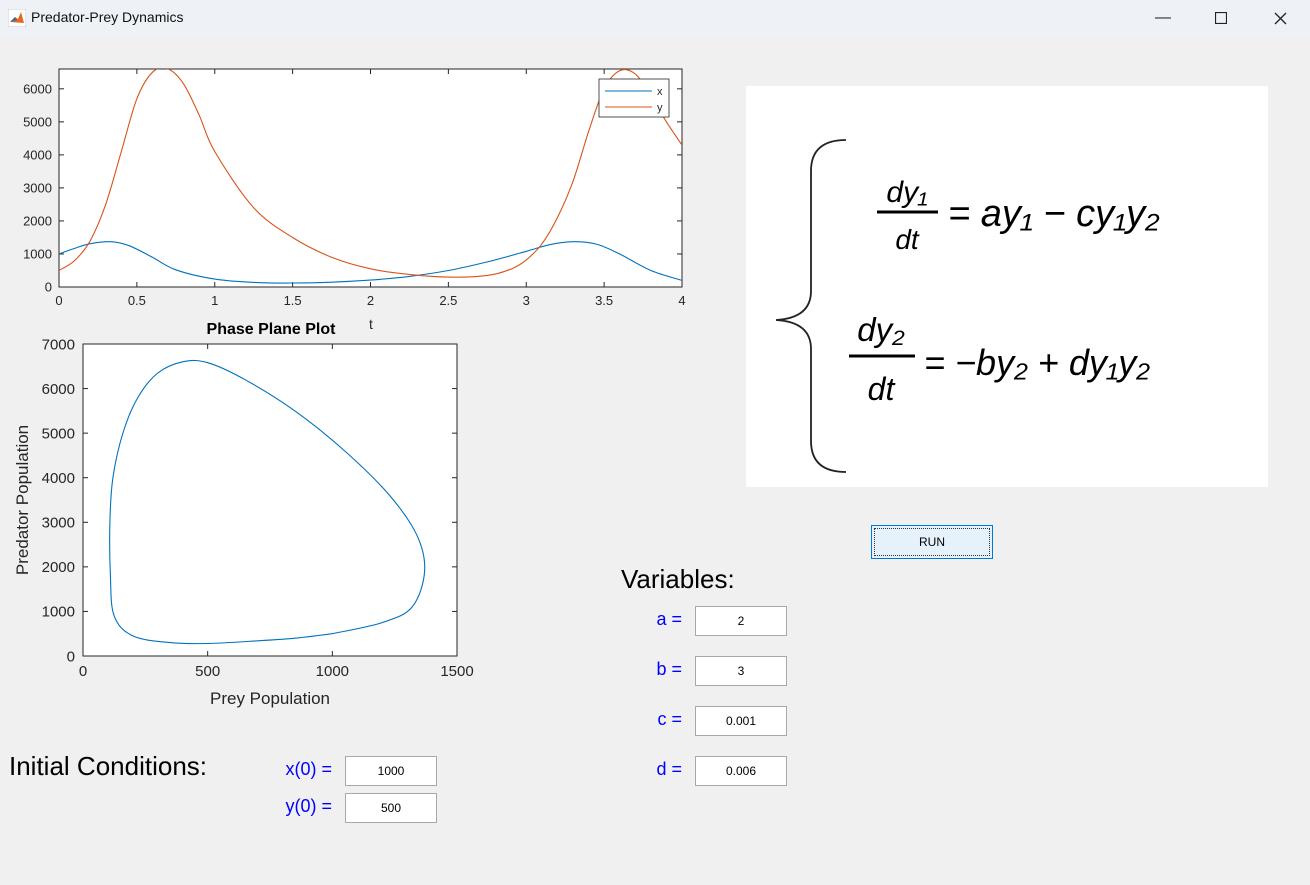 This screenshot has height=885, width=1310. I want to click on pp-ytick-label: 0, so click(71, 656).